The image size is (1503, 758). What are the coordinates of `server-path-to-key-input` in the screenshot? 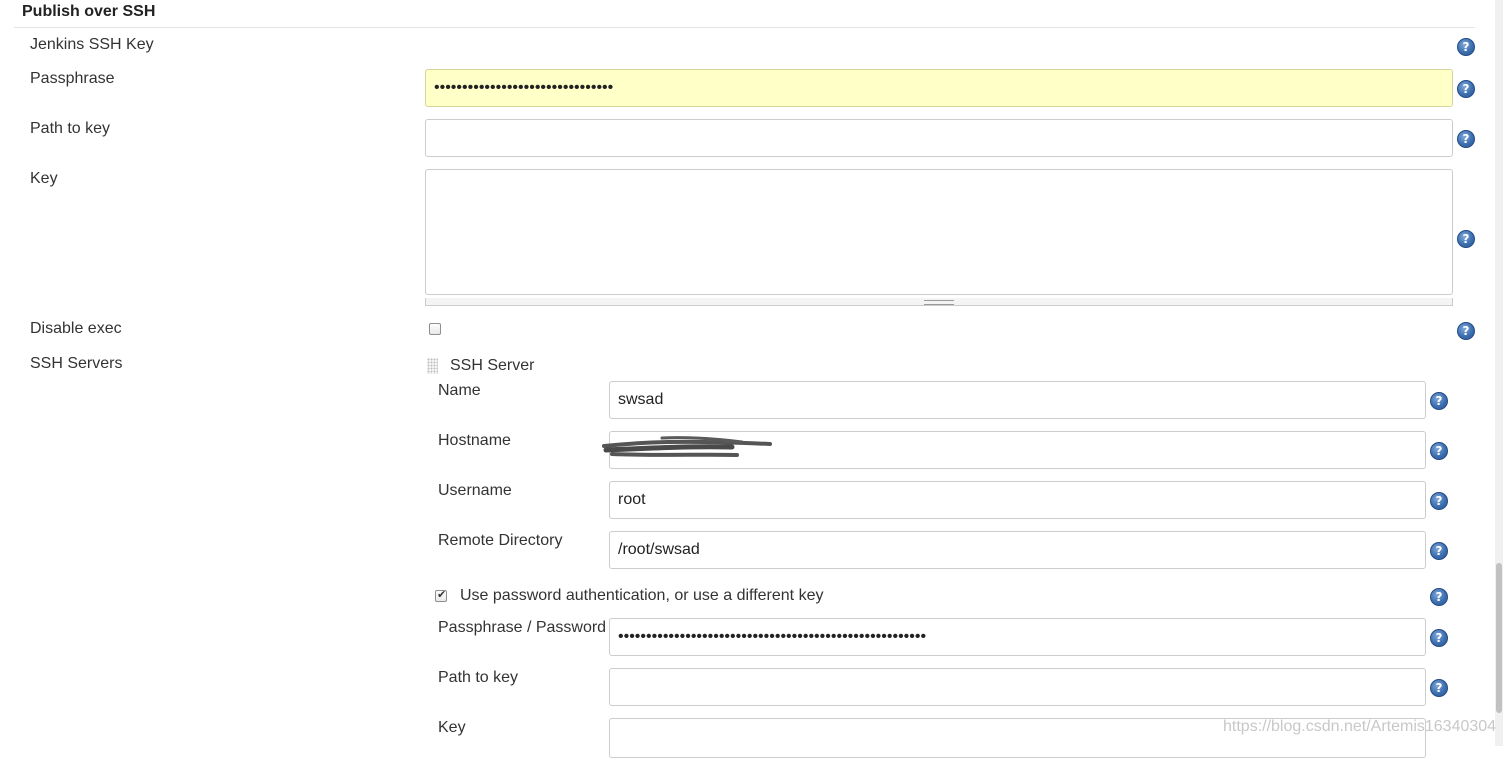 It's located at (1017, 687).